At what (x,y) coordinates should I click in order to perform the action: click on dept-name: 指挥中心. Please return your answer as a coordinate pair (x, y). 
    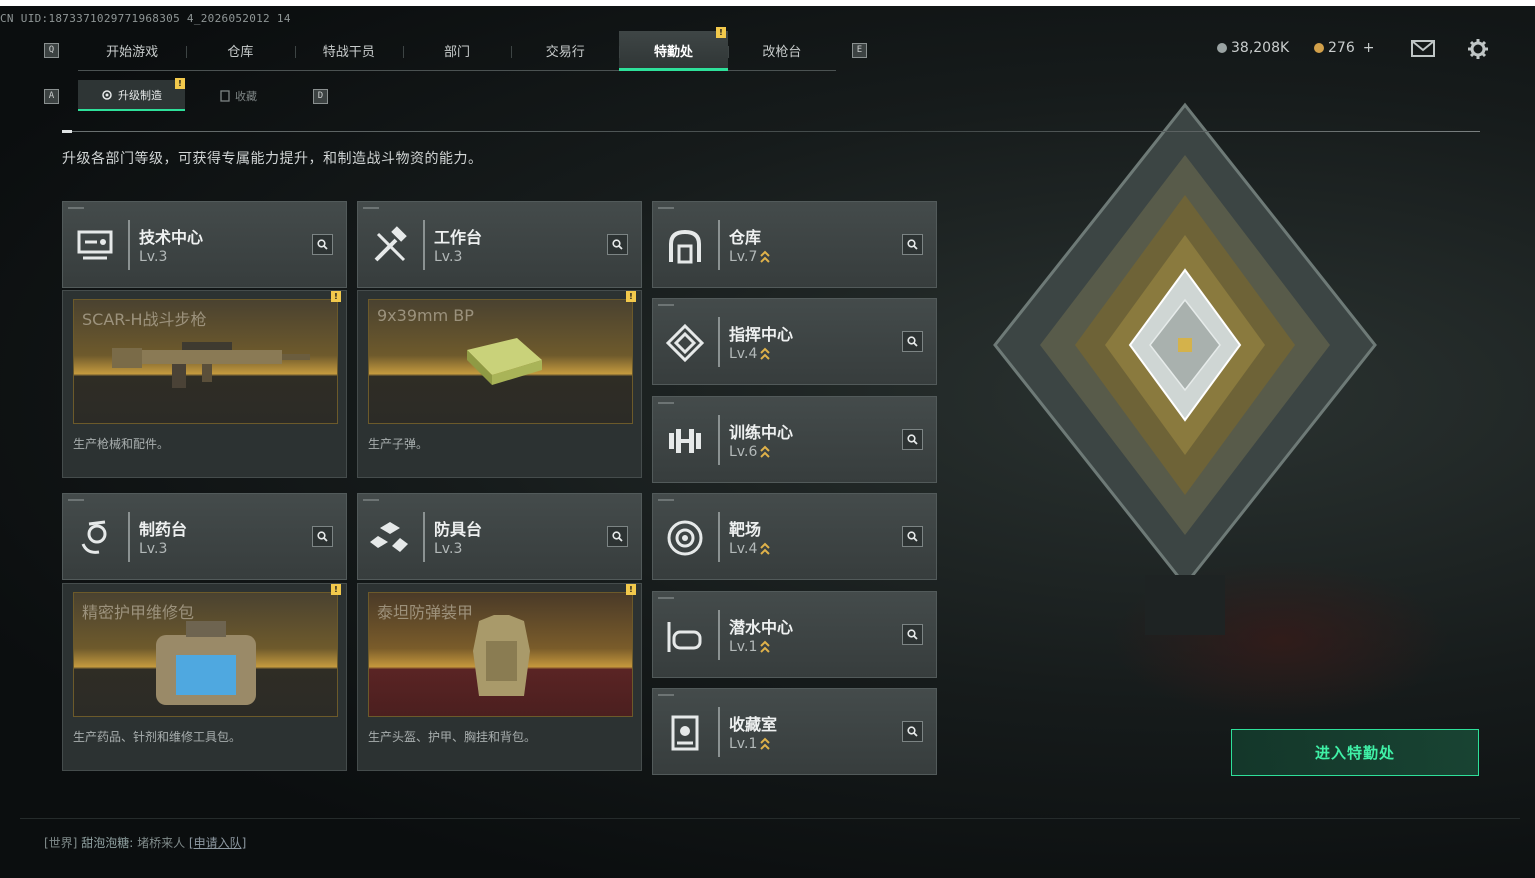
    Looking at the image, I should click on (761, 334).